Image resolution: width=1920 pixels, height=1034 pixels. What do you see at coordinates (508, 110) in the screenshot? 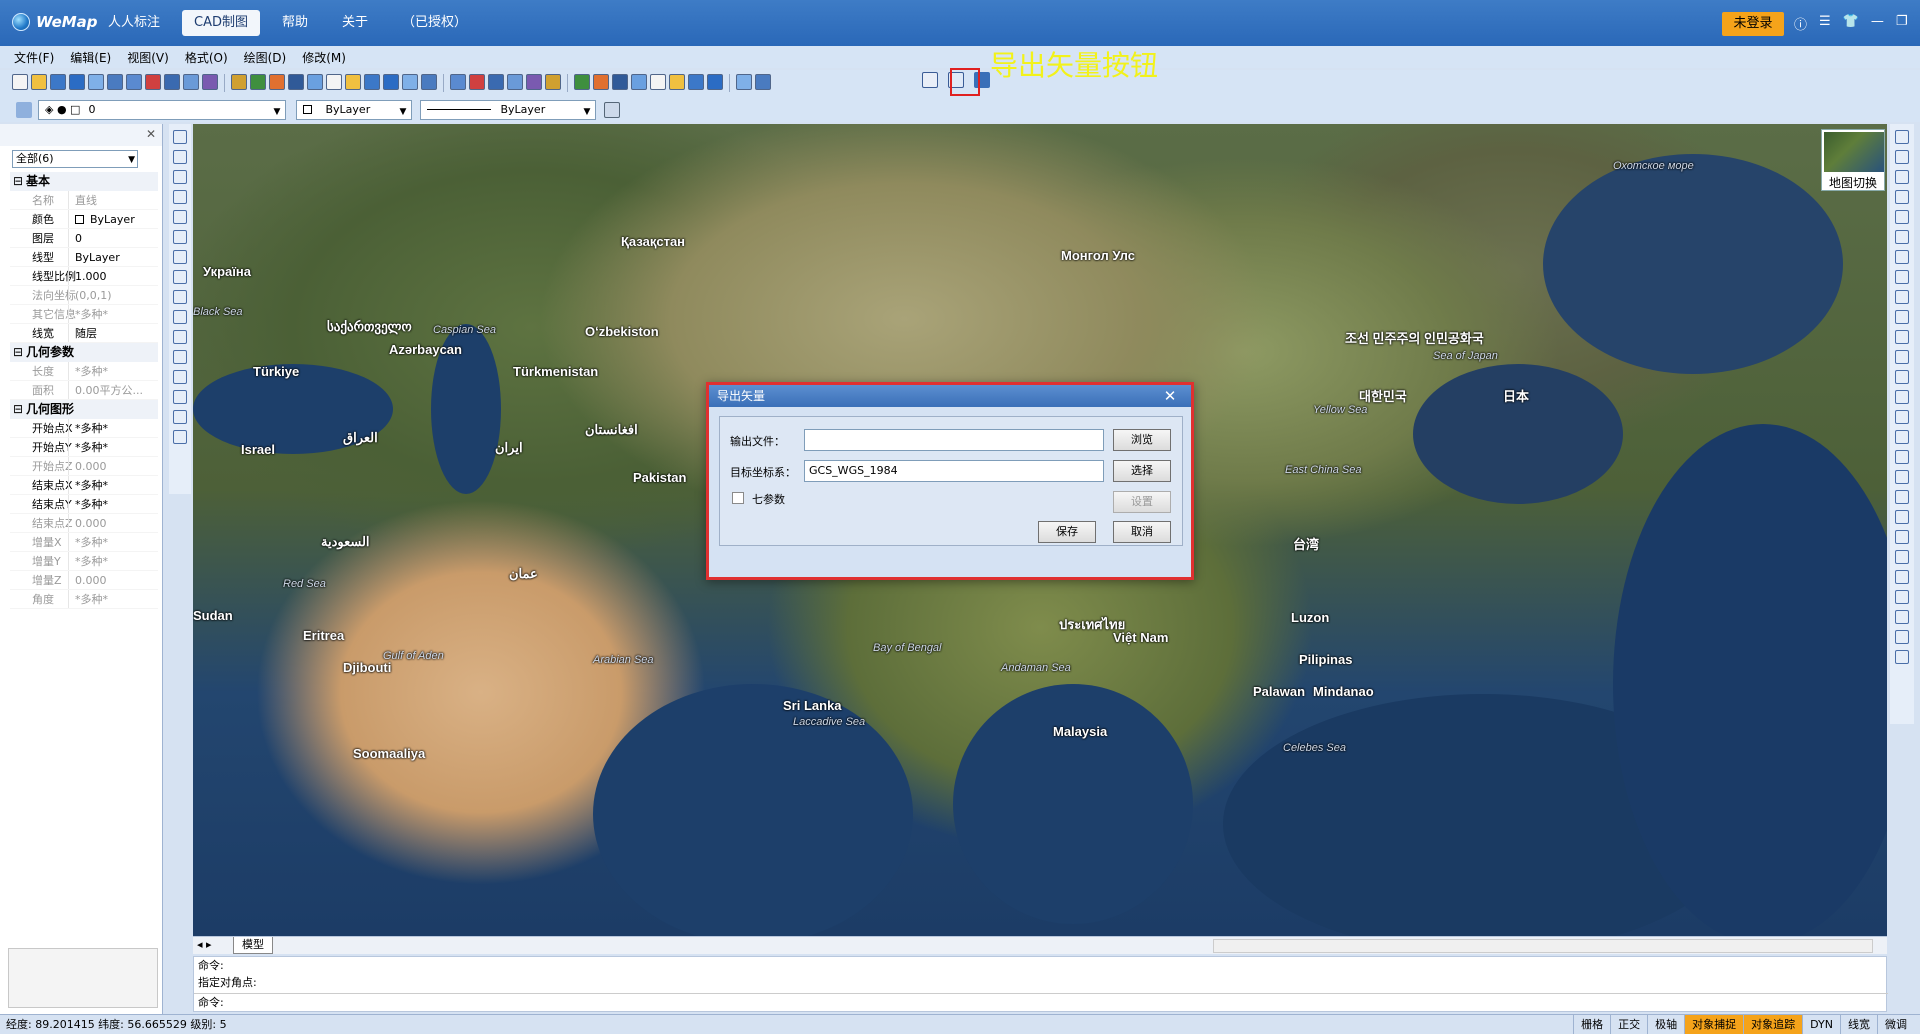
I see `linetype-combo: ByLayer ▼` at bounding box center [508, 110].